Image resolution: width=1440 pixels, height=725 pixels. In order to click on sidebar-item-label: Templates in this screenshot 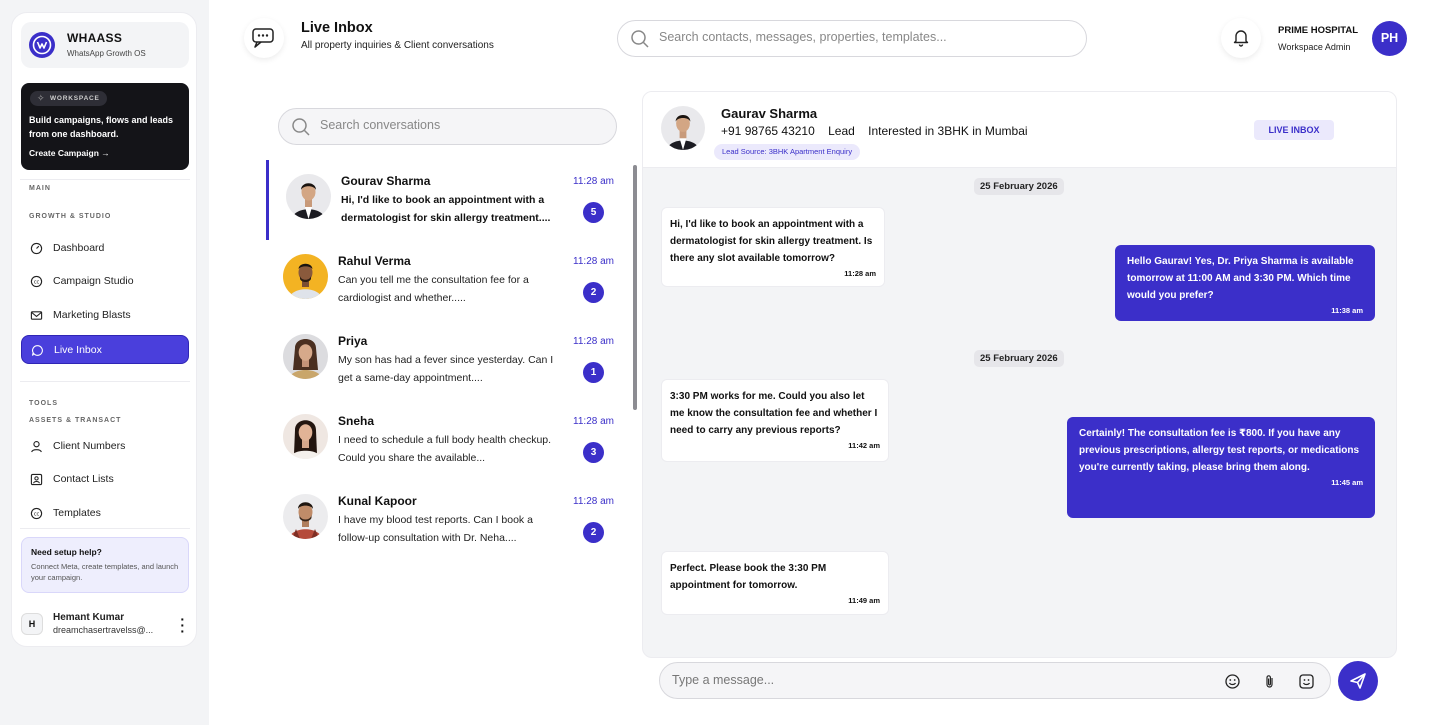, I will do `click(77, 513)`.